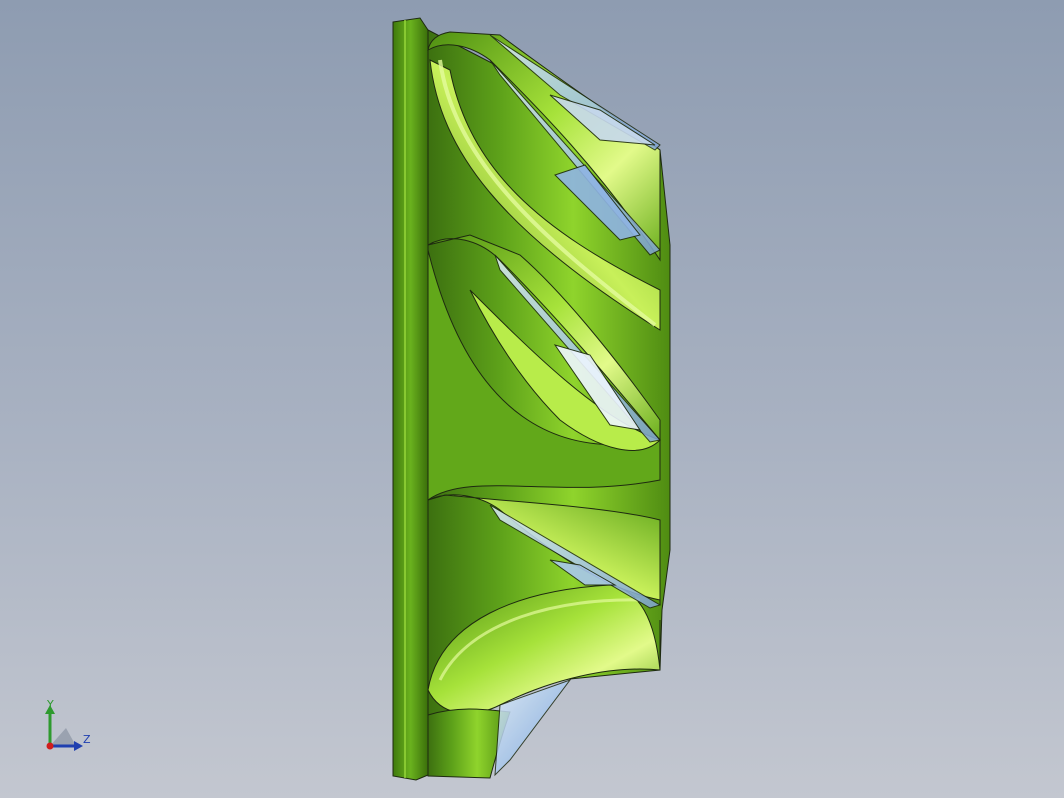  What do you see at coordinates (410, 399) in the screenshot?
I see `back-plate` at bounding box center [410, 399].